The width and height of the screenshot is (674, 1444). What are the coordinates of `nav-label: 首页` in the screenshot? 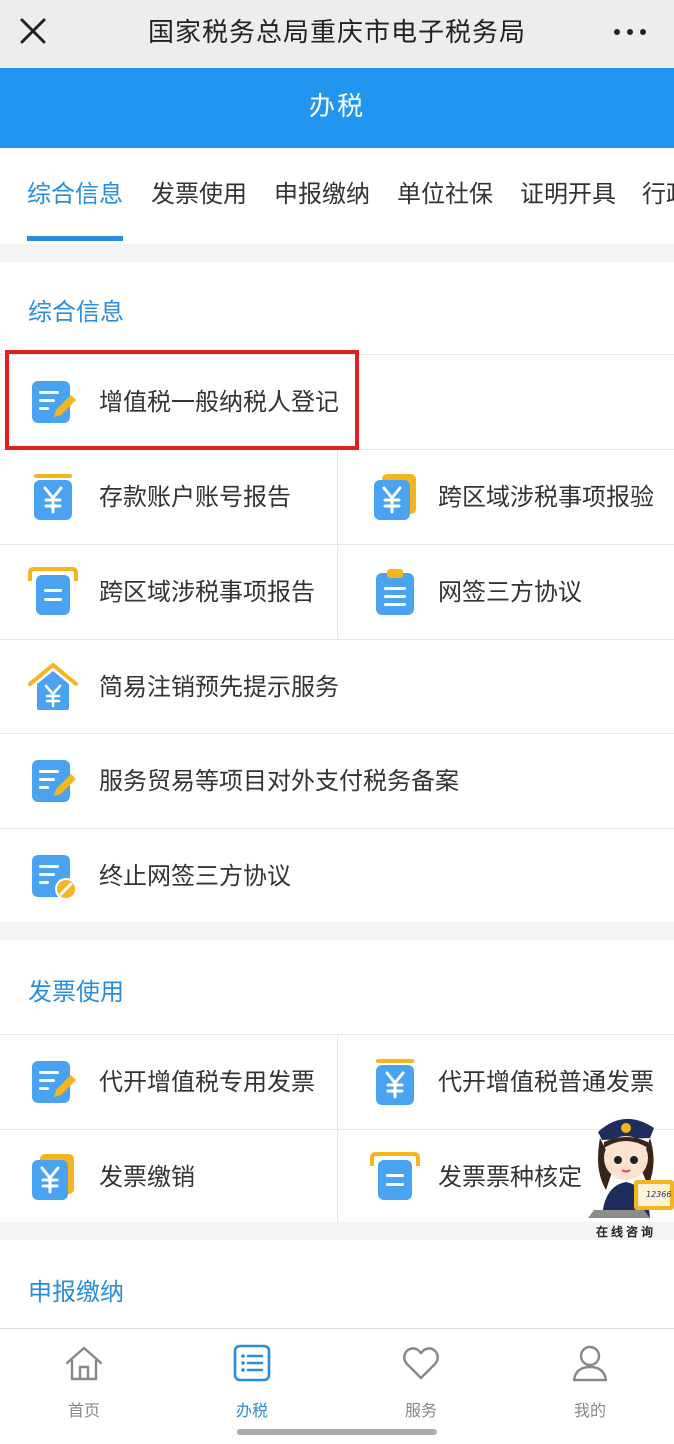 It's located at (83, 1410).